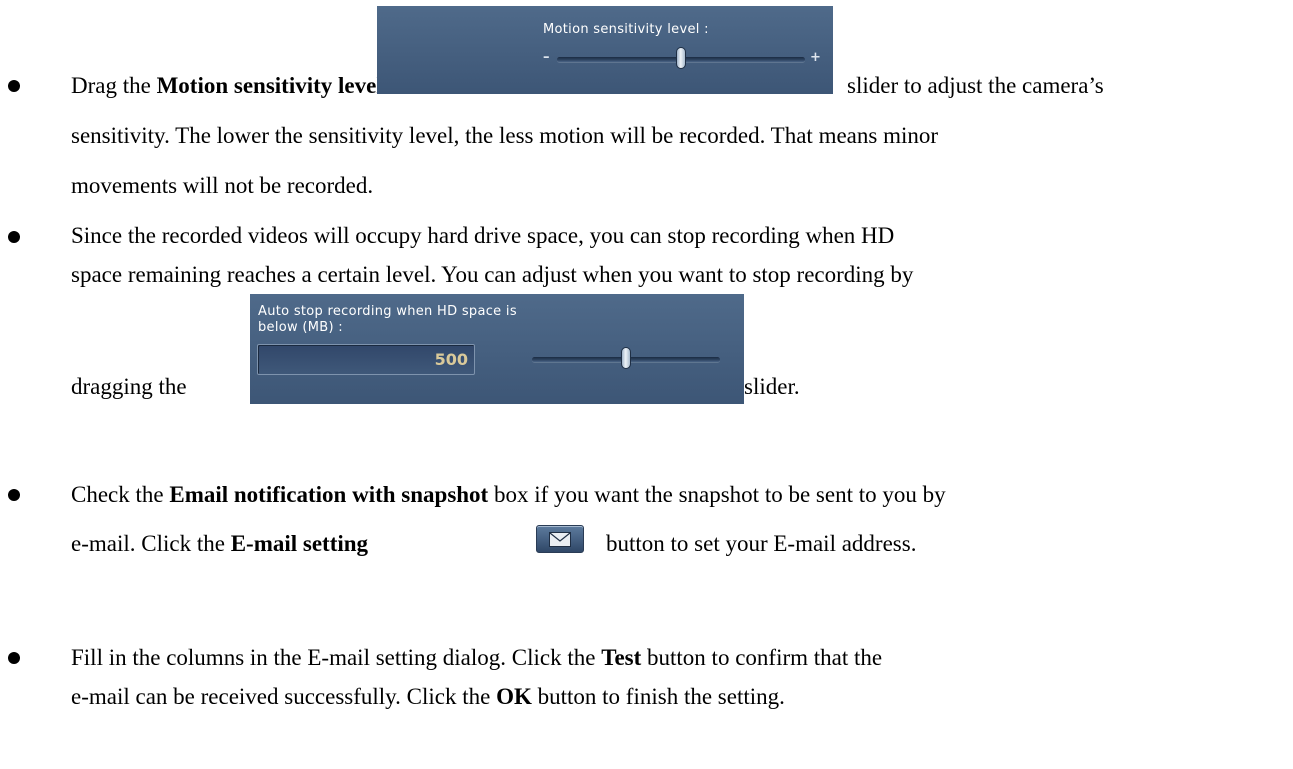  What do you see at coordinates (626, 29) in the screenshot?
I see `motion-sensitivity-label: Motion sensitivity level :` at bounding box center [626, 29].